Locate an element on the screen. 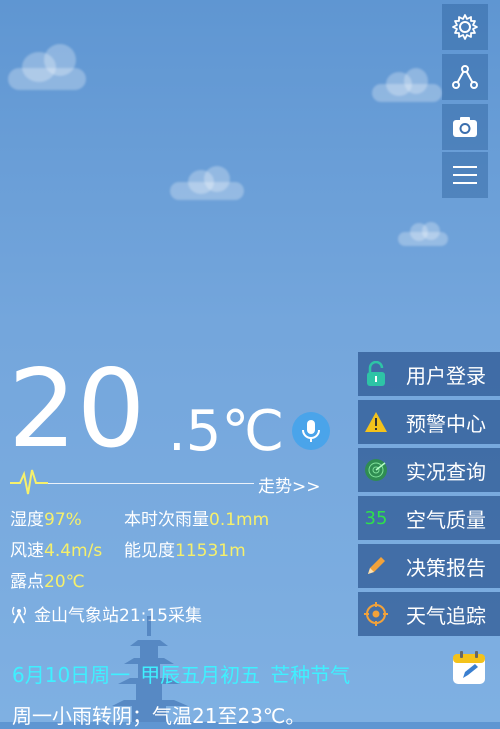 The width and height of the screenshot is (500, 729). screenshot-button is located at coordinates (465, 127).